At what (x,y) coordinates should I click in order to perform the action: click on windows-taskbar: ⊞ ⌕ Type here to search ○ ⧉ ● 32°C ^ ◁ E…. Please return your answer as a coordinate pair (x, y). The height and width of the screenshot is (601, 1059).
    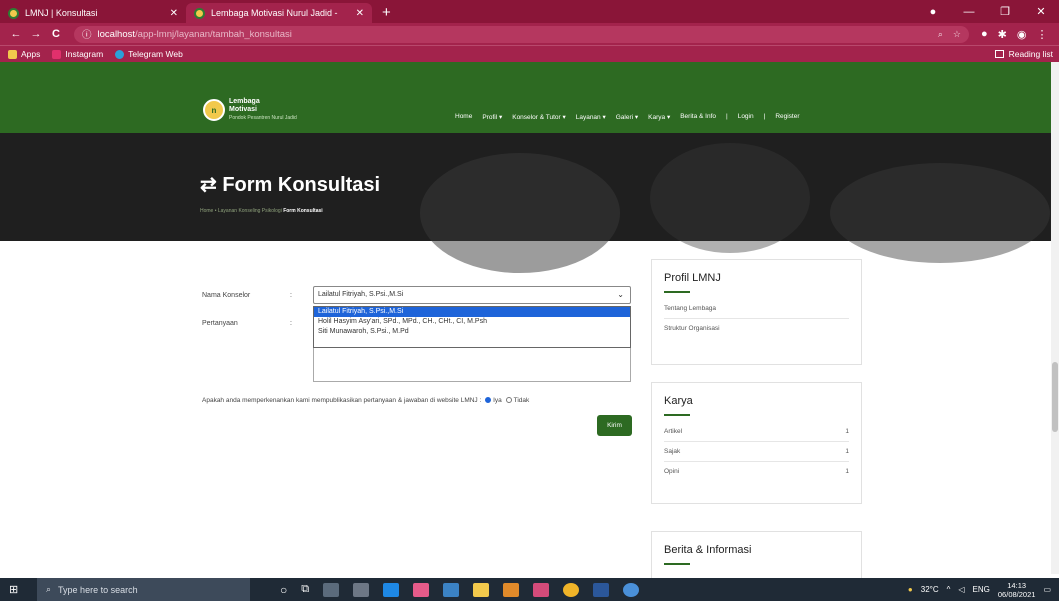
    Looking at the image, I should click on (529, 589).